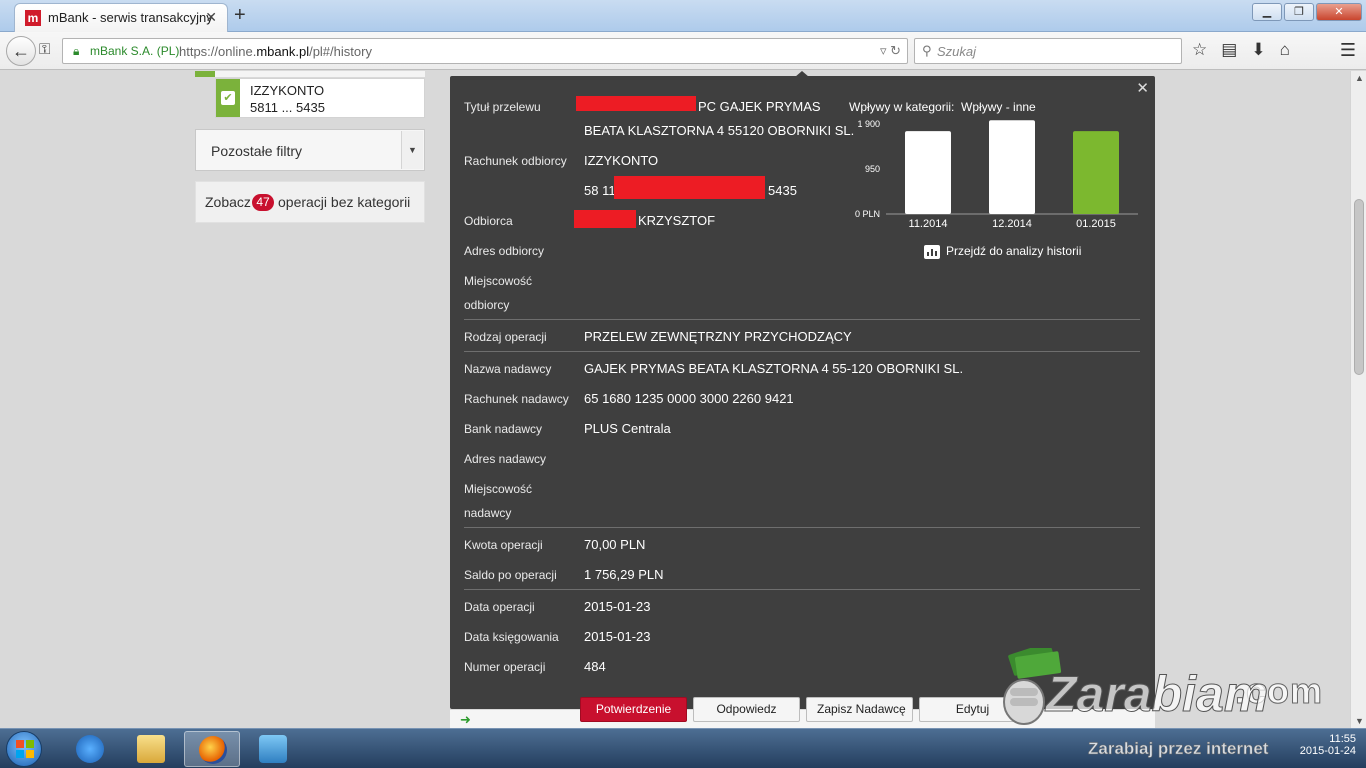 The height and width of the screenshot is (768, 1366). I want to click on reading-list-icon: ▤, so click(1229, 50).